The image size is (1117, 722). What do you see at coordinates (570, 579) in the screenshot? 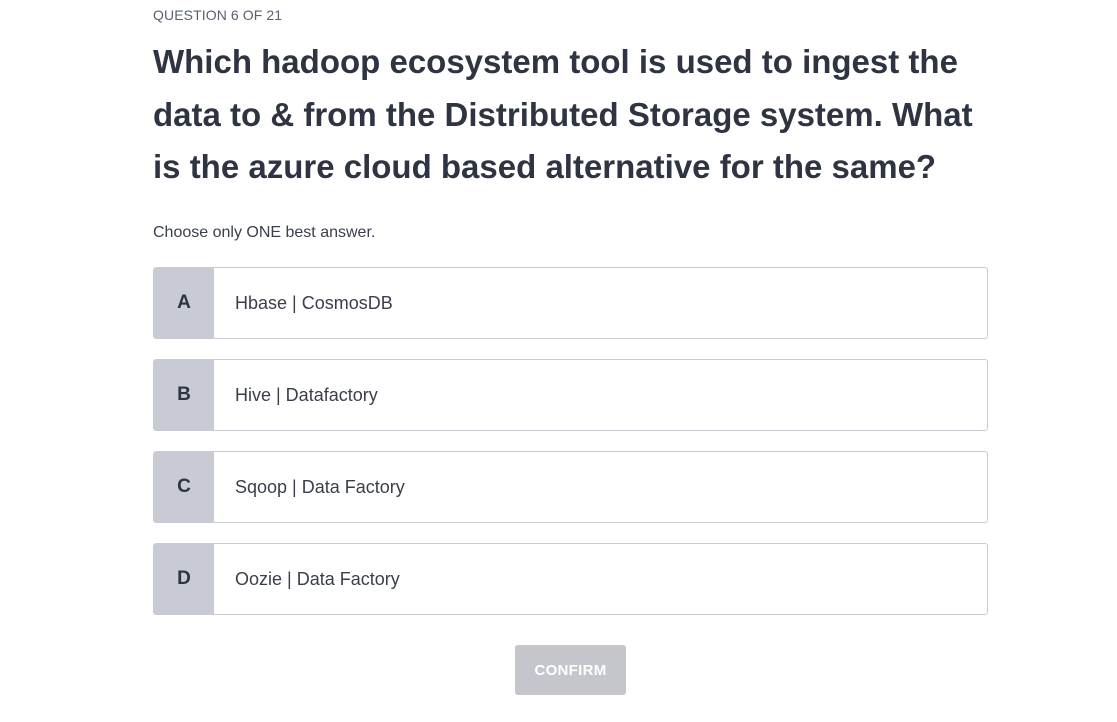
I see `answer-option-d: D Oozie | Data Factory` at bounding box center [570, 579].